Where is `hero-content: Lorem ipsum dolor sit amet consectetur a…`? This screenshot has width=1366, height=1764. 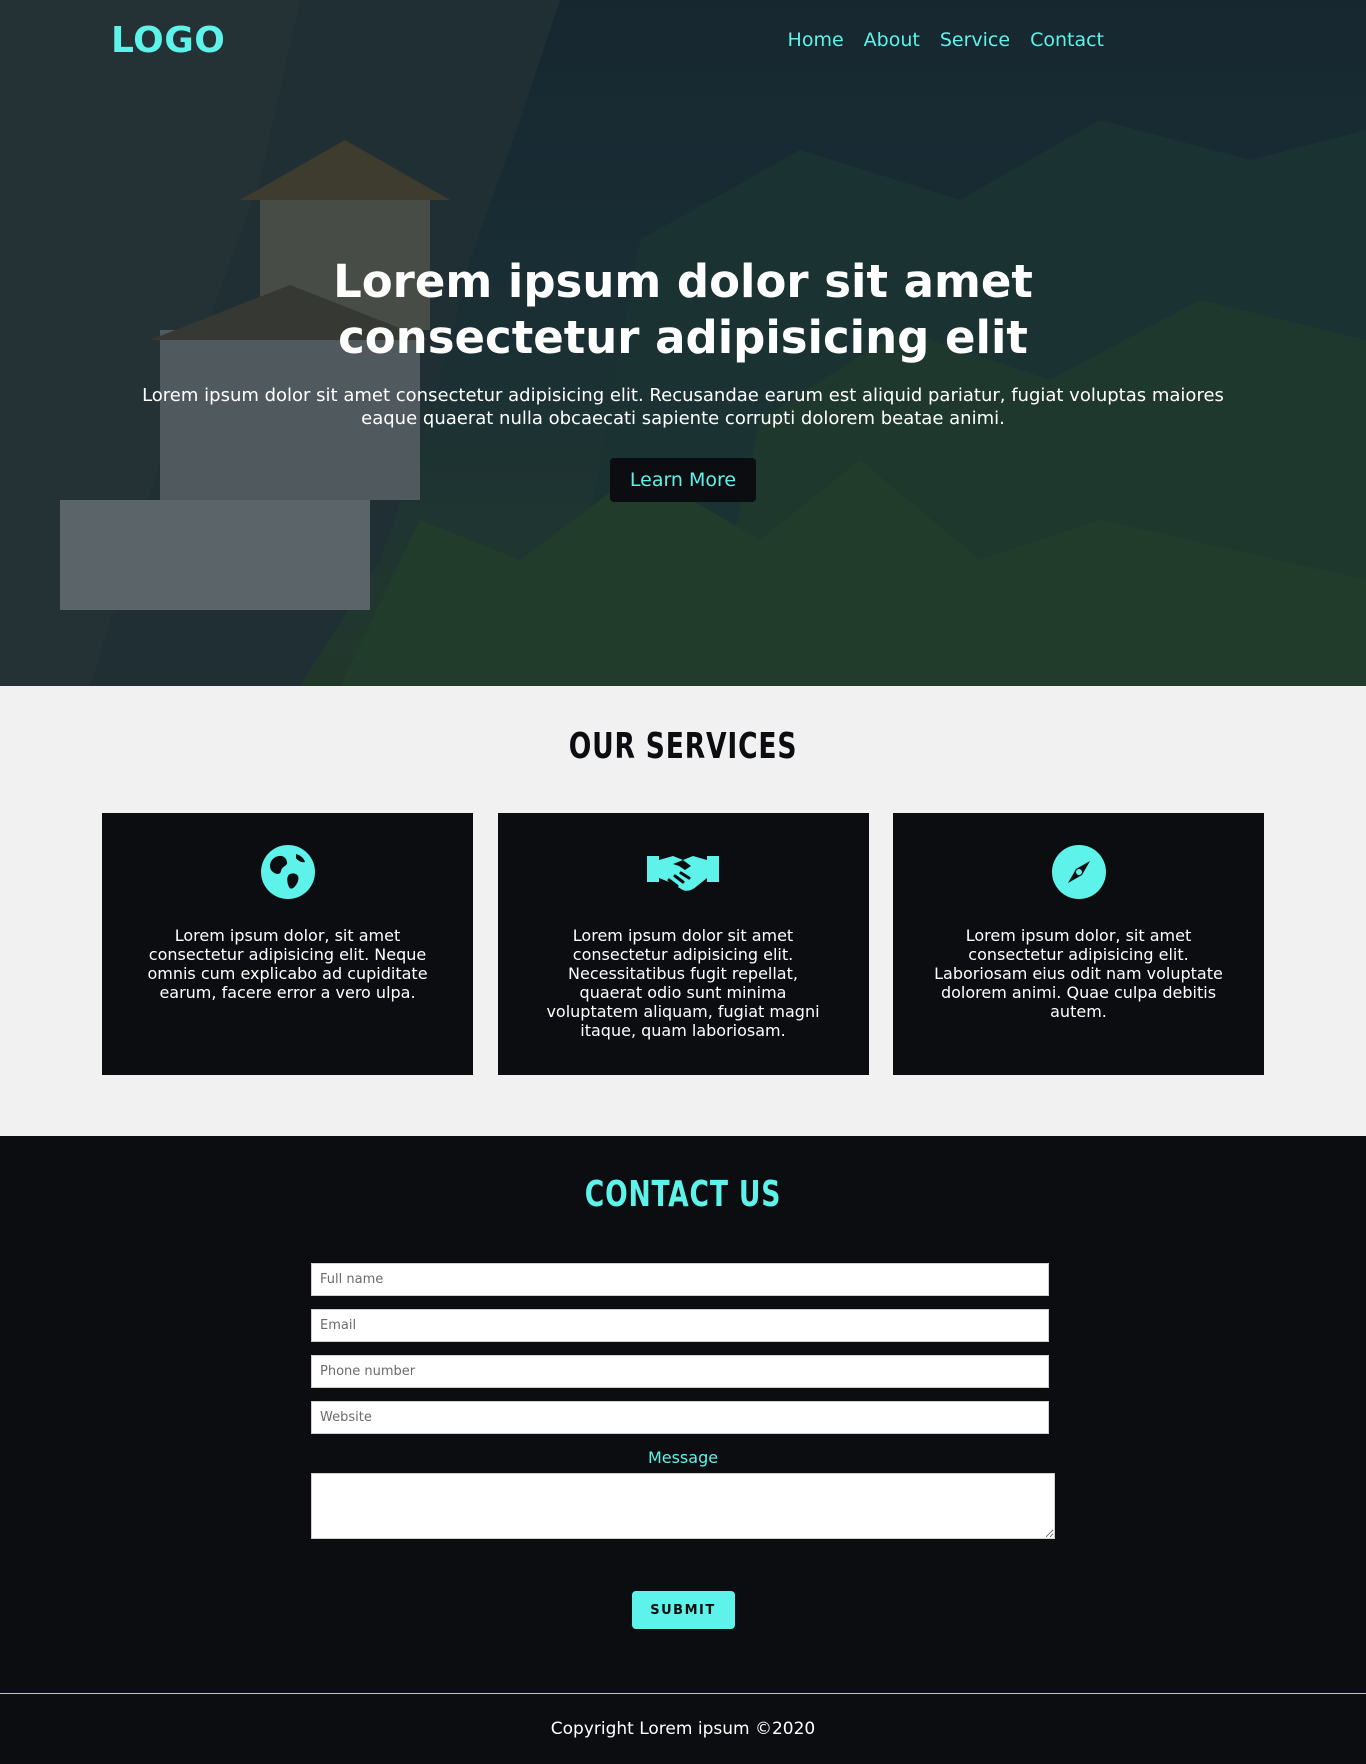
hero-content: Lorem ipsum dolor sit amet consectetur a… is located at coordinates (683, 378).